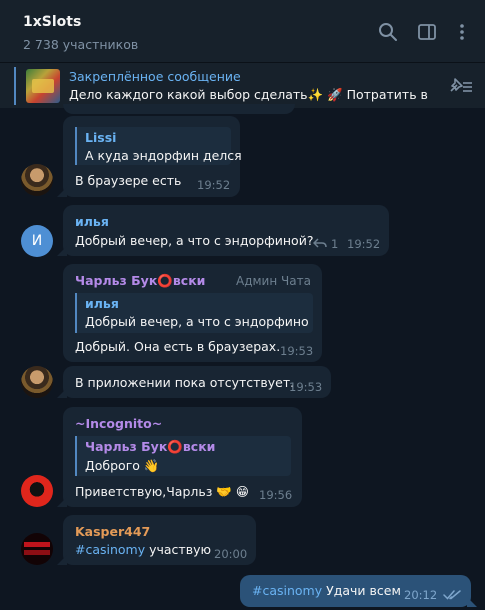  Describe the element at coordinates (334, 244) in the screenshot. I see `reply-count: 1` at that location.